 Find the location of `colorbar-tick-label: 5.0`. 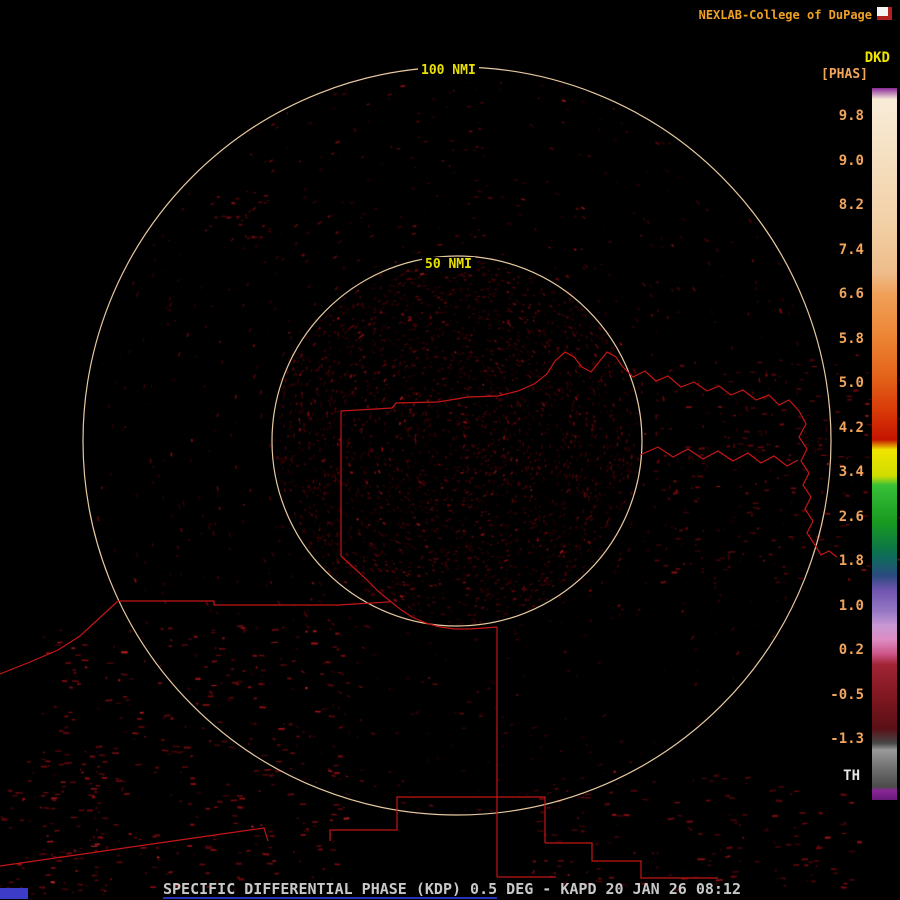

colorbar-tick-label: 5.0 is located at coordinates (851, 383).